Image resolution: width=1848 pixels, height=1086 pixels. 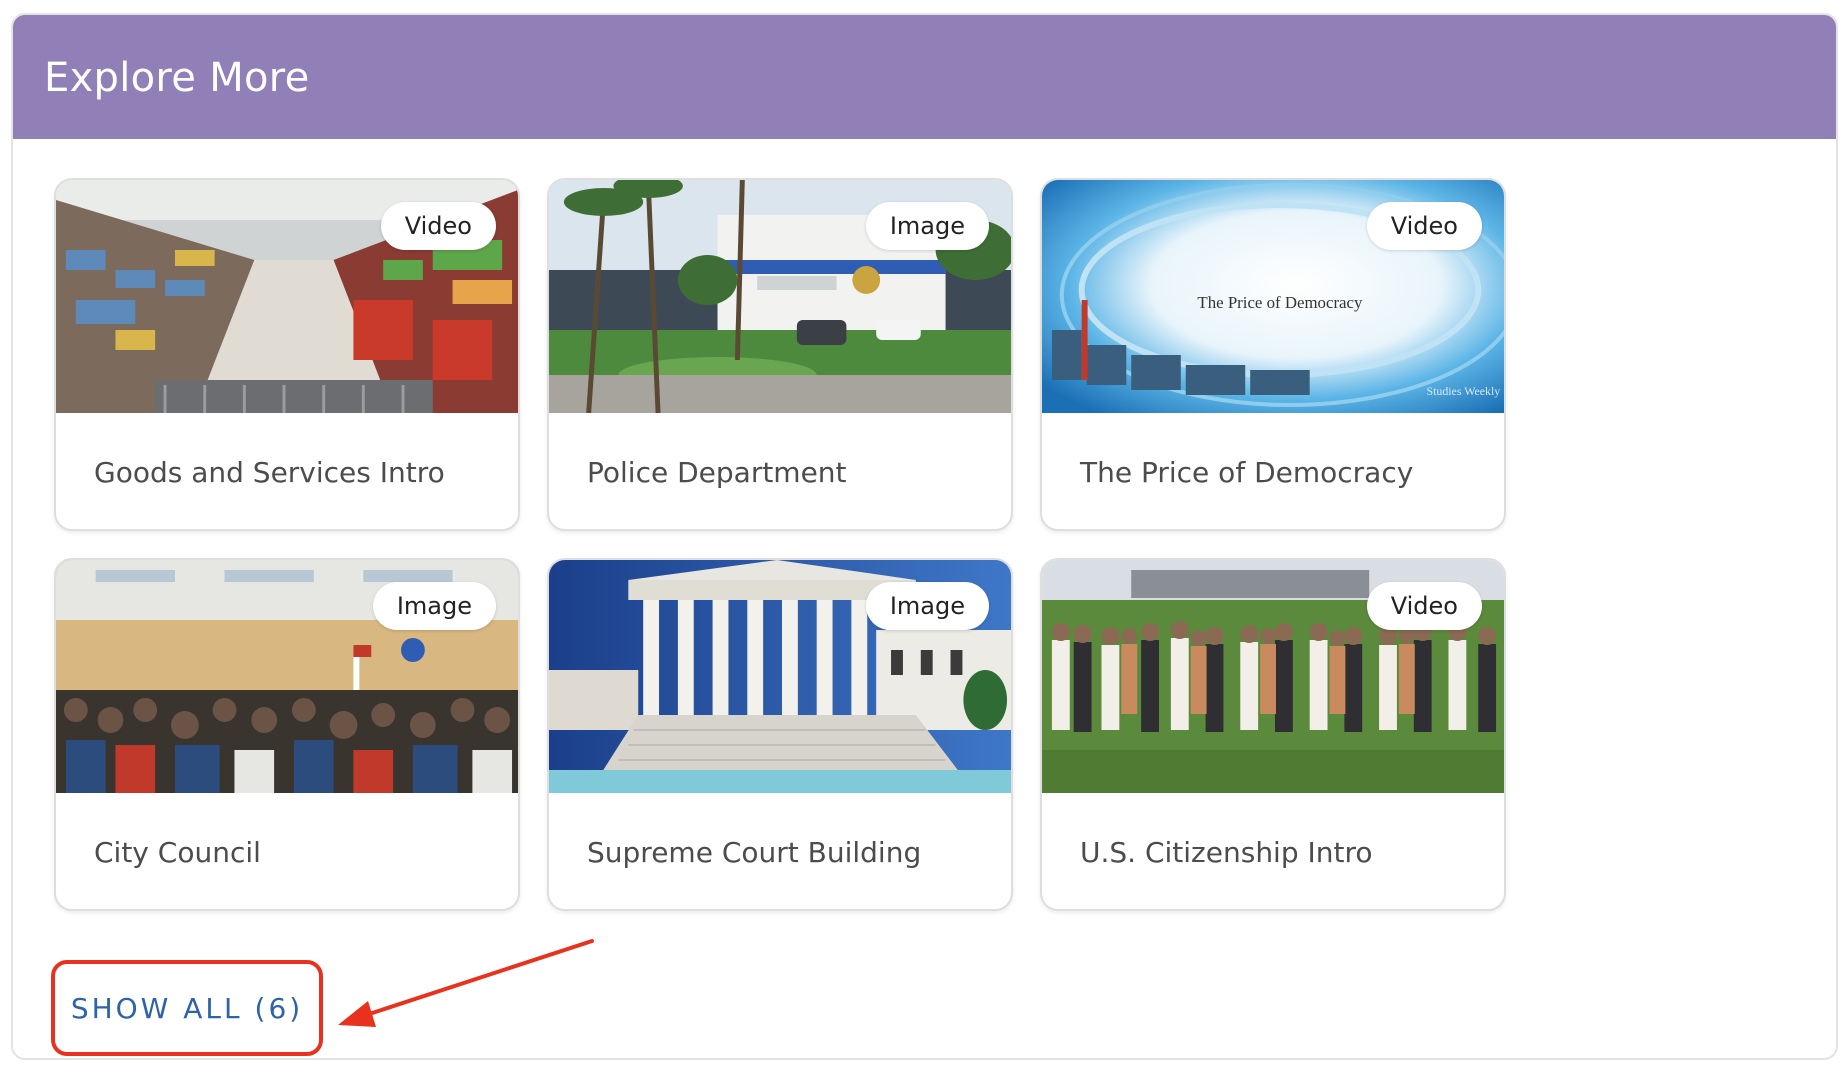 I want to click on resource-card-us-citizenship-intro: Video U.S. Citizenship Intro, so click(x=1273, y=734).